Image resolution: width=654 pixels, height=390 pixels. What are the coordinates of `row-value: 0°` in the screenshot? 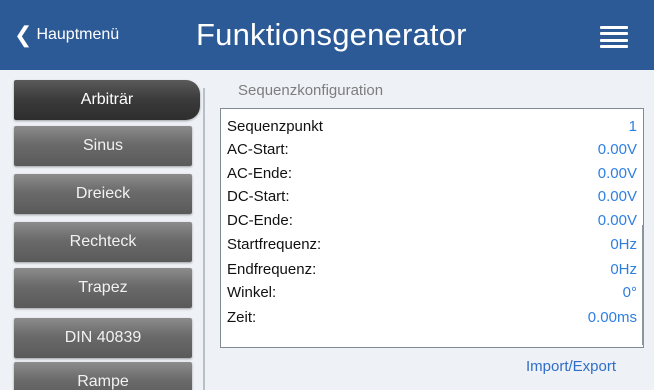 It's located at (630, 292).